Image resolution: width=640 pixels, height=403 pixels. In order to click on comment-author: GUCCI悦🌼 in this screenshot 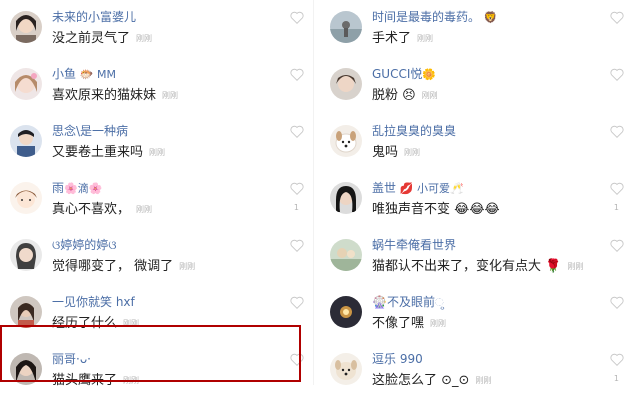, I will do `click(404, 73)`.